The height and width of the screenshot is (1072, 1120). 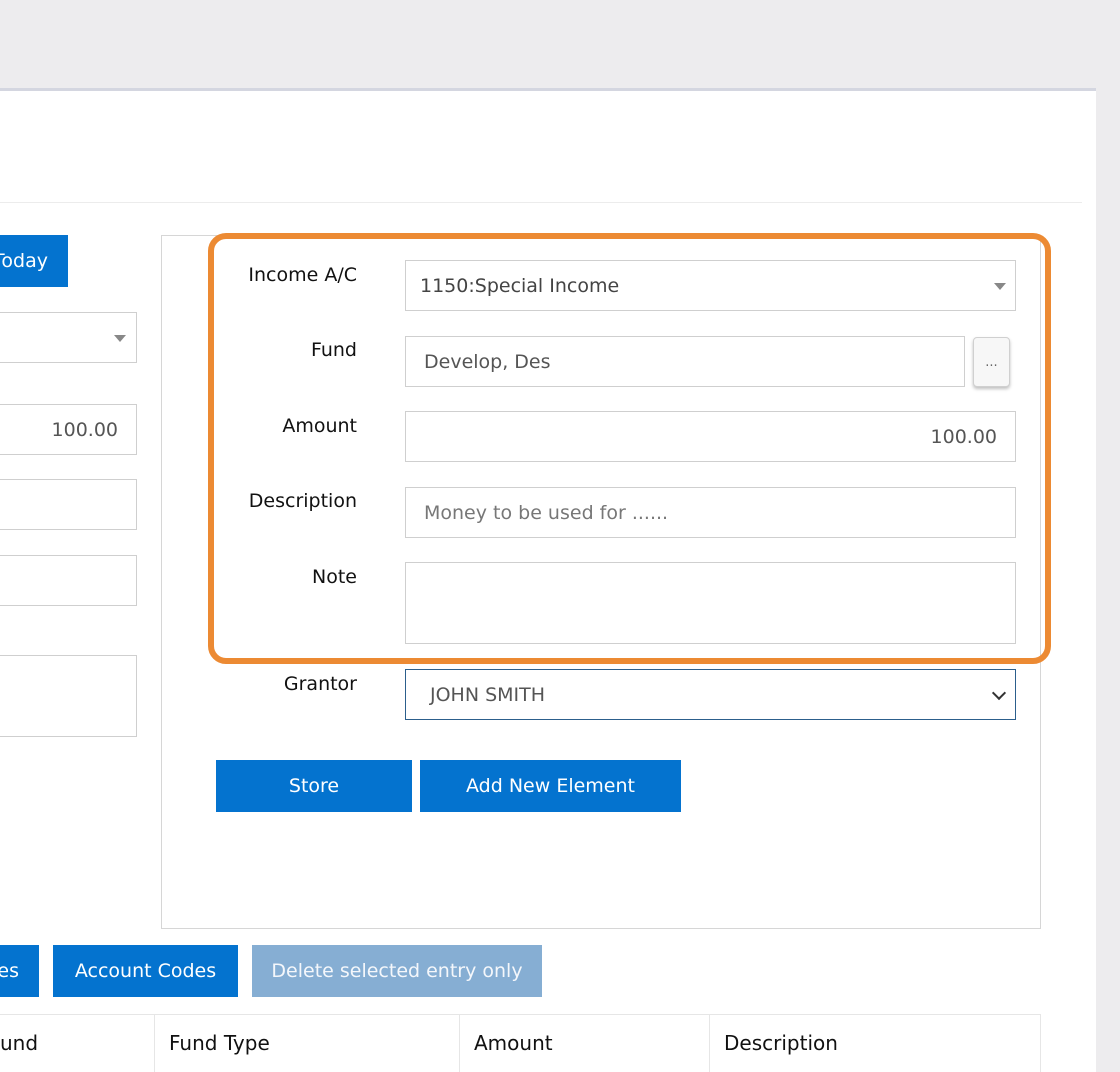 What do you see at coordinates (68, 429) in the screenshot?
I see `left-amount-field: 100.00` at bounding box center [68, 429].